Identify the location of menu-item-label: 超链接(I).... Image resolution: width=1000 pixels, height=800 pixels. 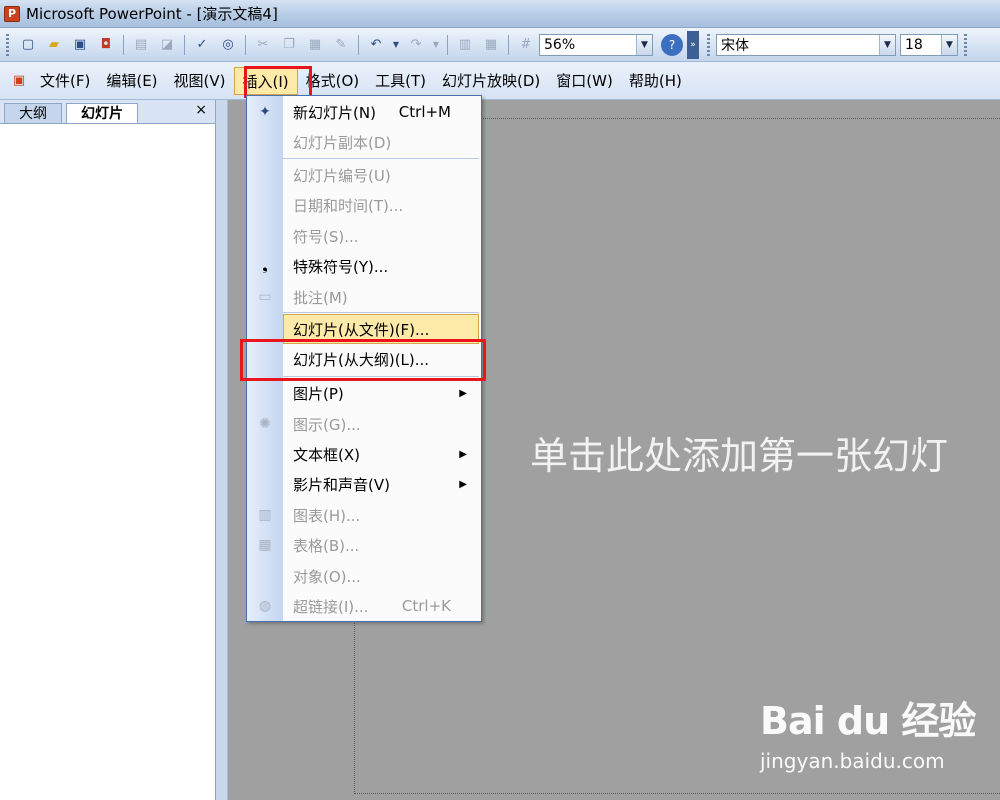
(331, 606).